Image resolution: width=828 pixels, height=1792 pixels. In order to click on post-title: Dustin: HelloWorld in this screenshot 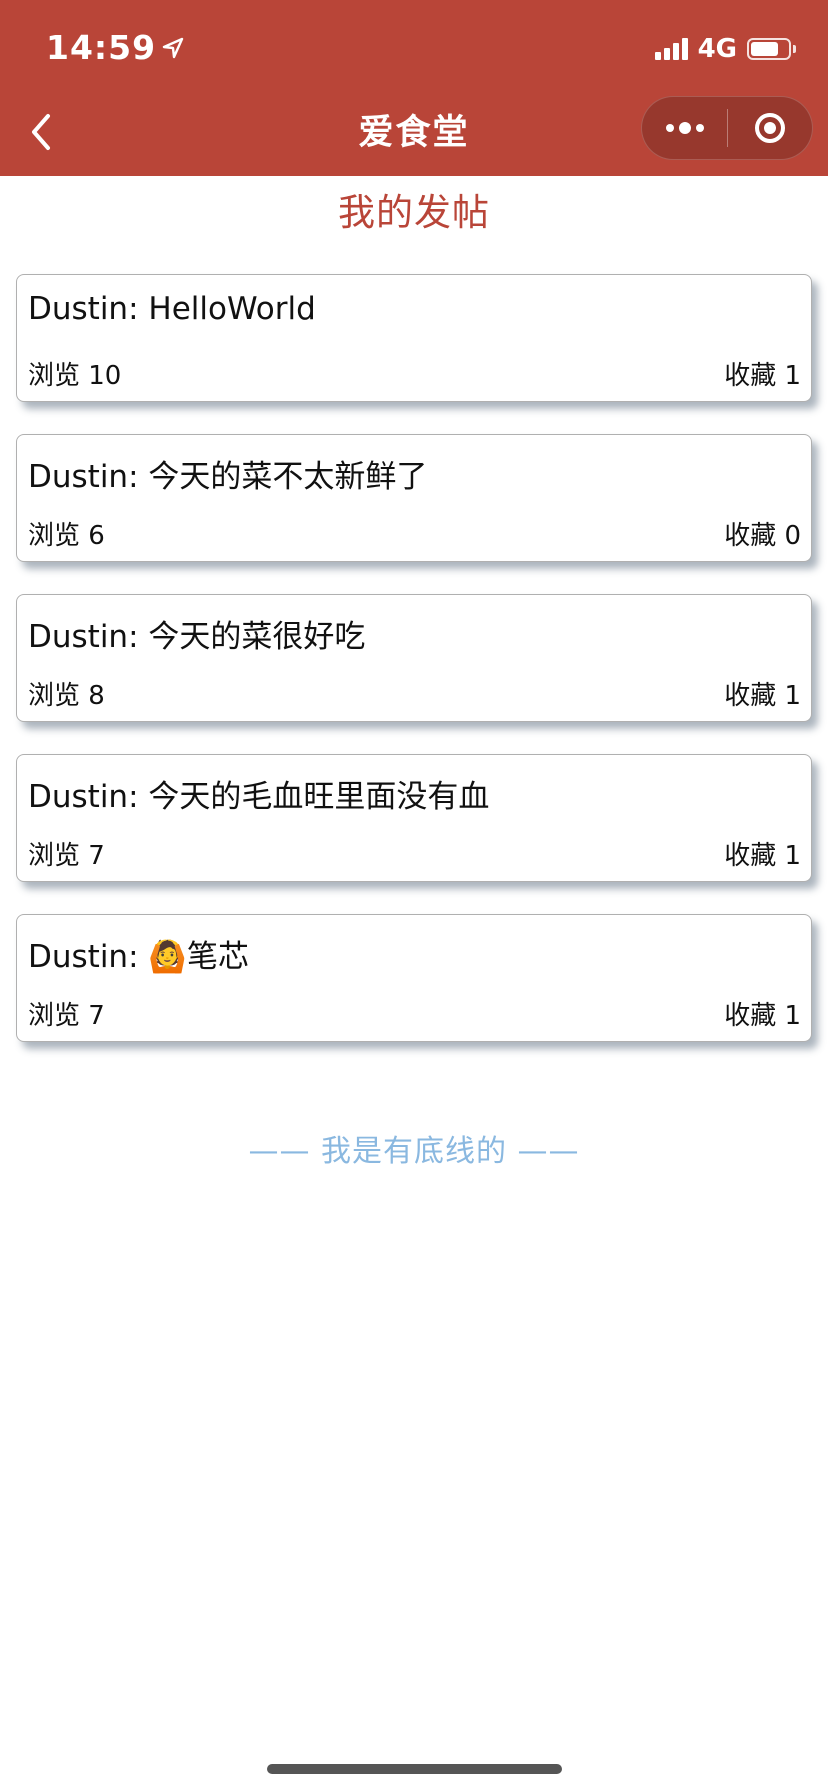, I will do `click(172, 309)`.